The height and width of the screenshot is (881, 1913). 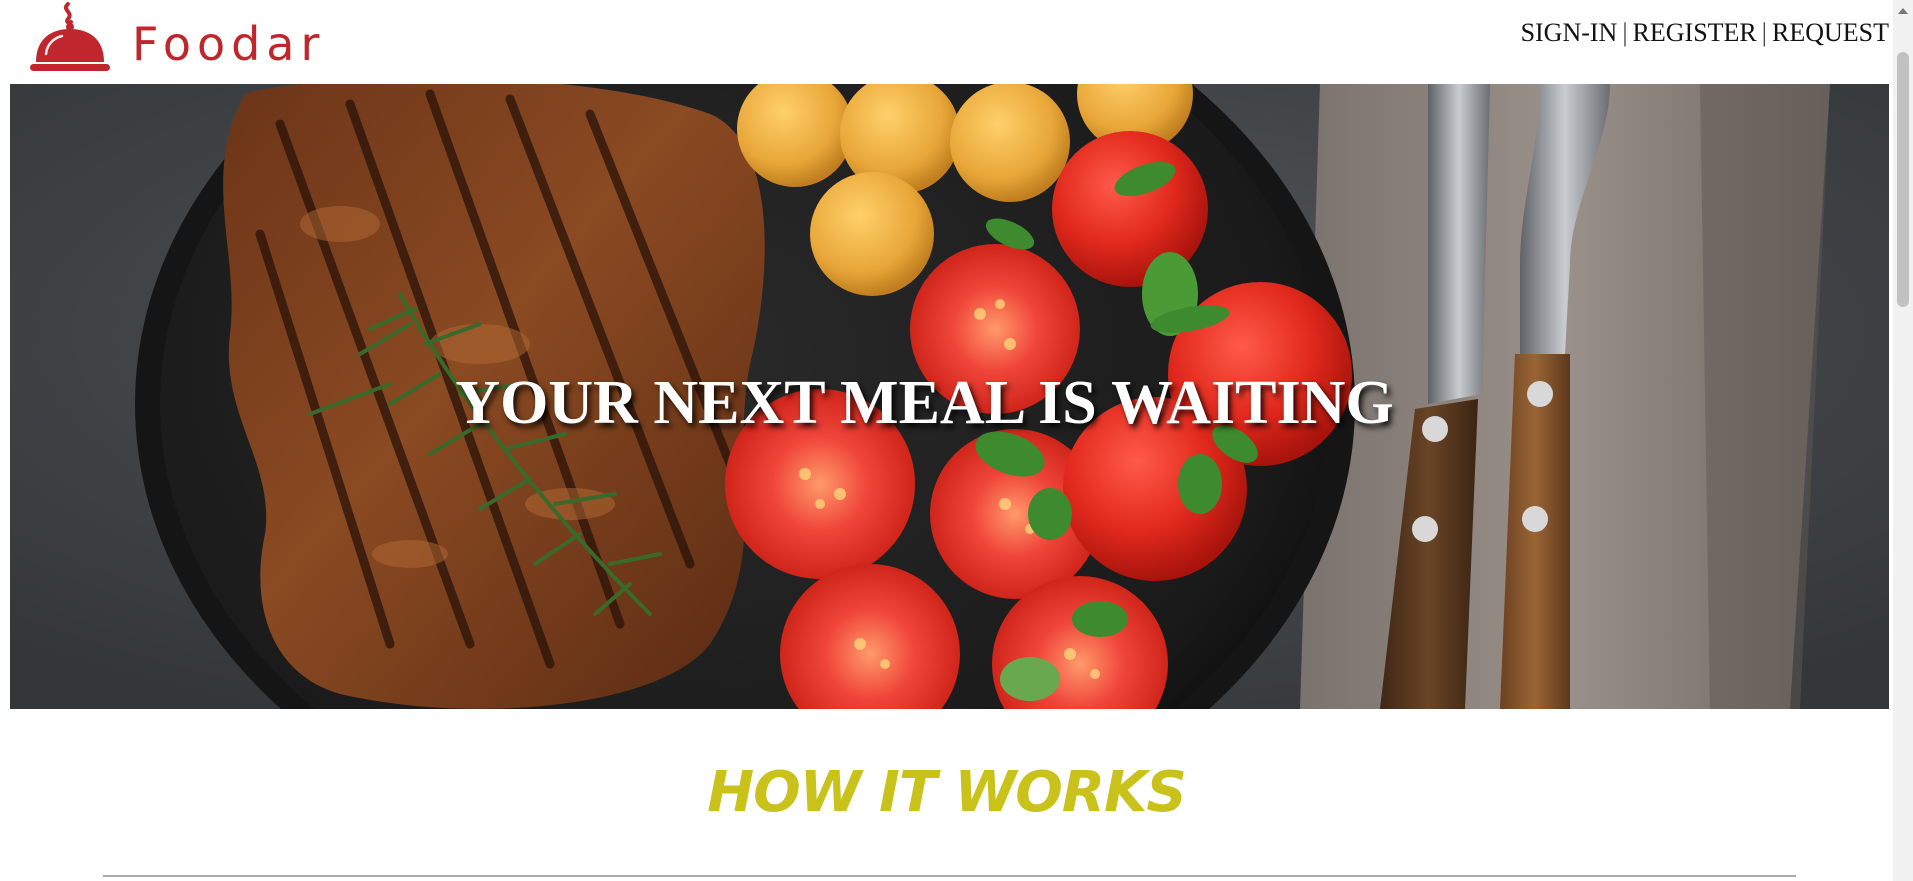 What do you see at coordinates (1903, 179) in the screenshot?
I see `scroll-thumb` at bounding box center [1903, 179].